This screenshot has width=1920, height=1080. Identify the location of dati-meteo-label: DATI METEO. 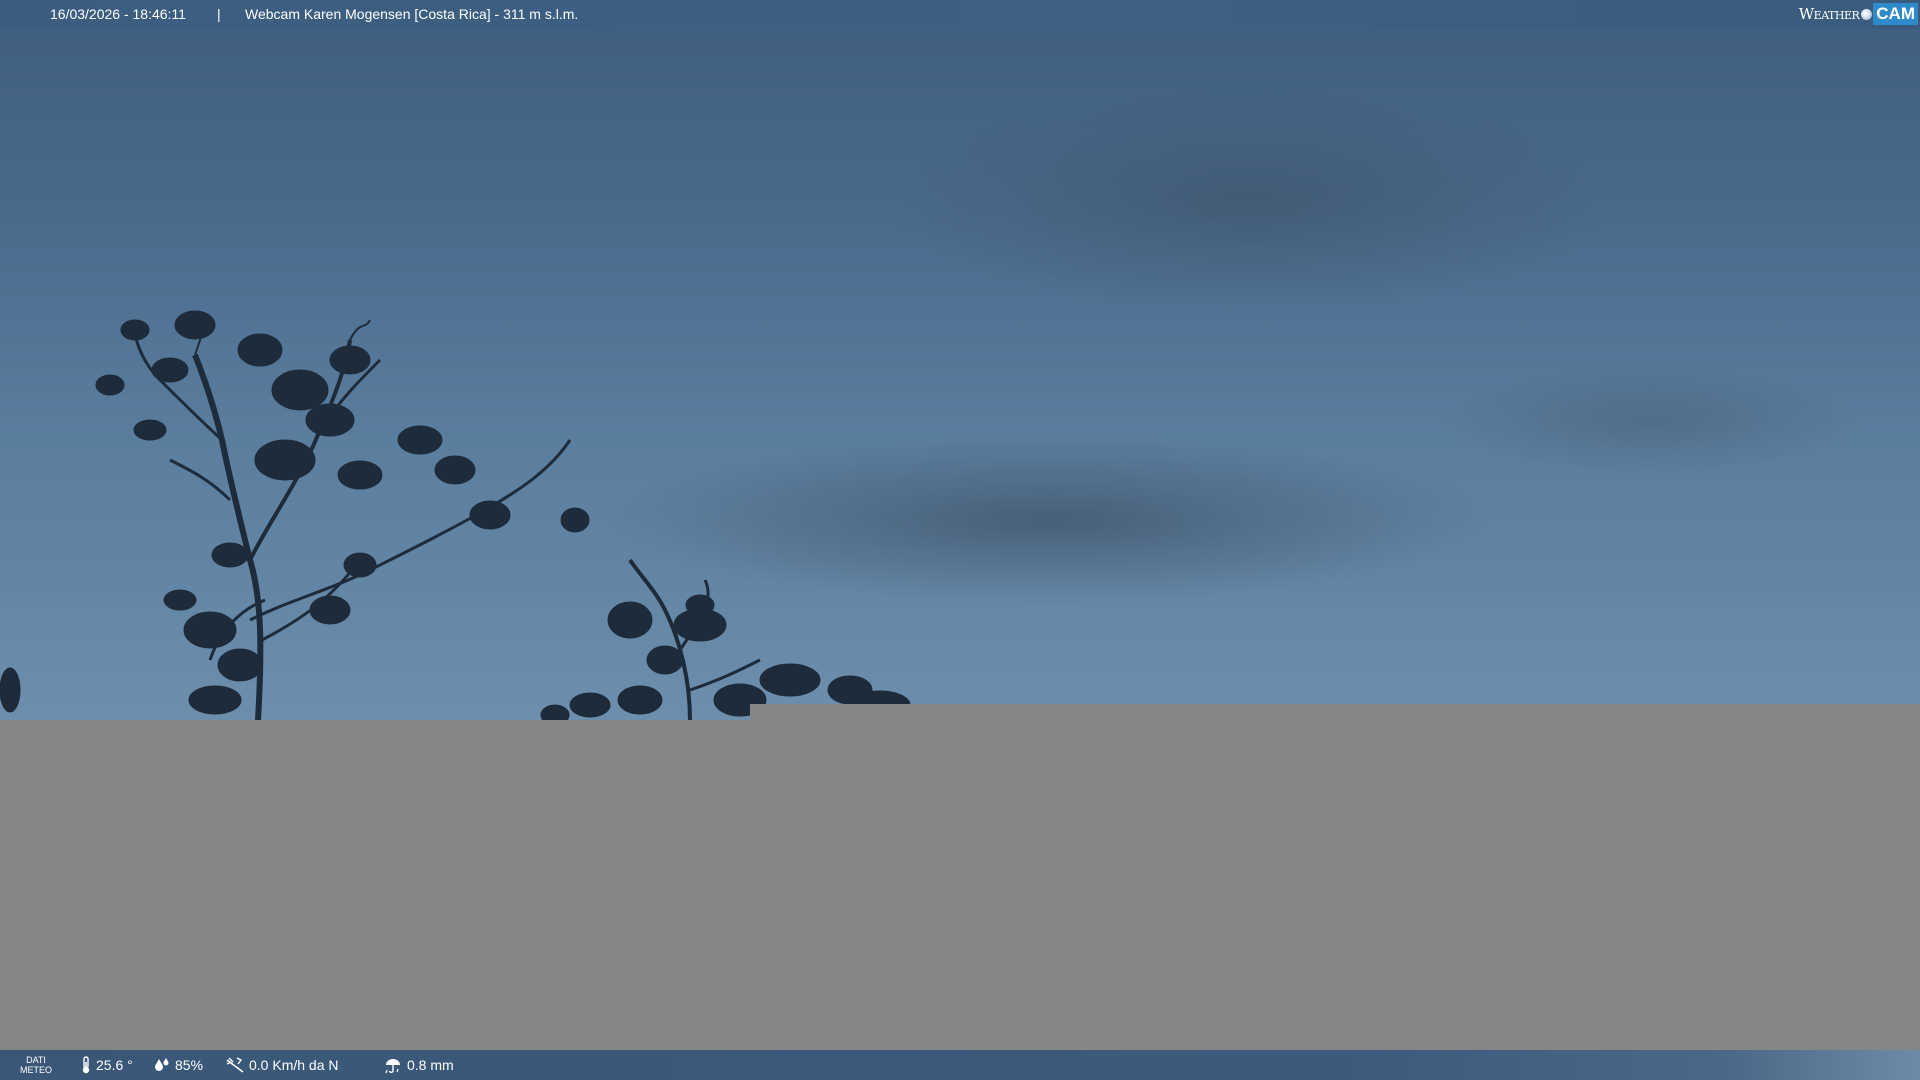
(36, 1065).